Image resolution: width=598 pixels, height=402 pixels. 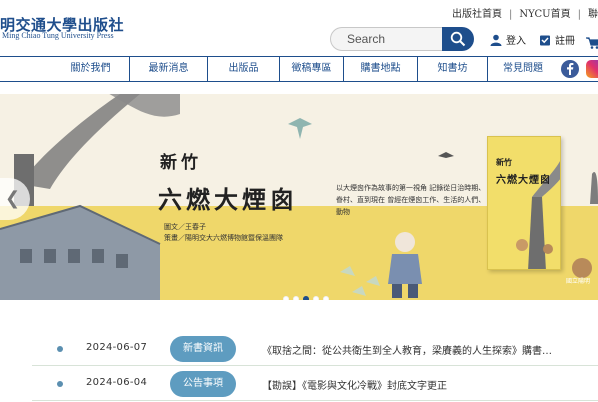 I want to click on login-link: 登入, so click(x=508, y=39).